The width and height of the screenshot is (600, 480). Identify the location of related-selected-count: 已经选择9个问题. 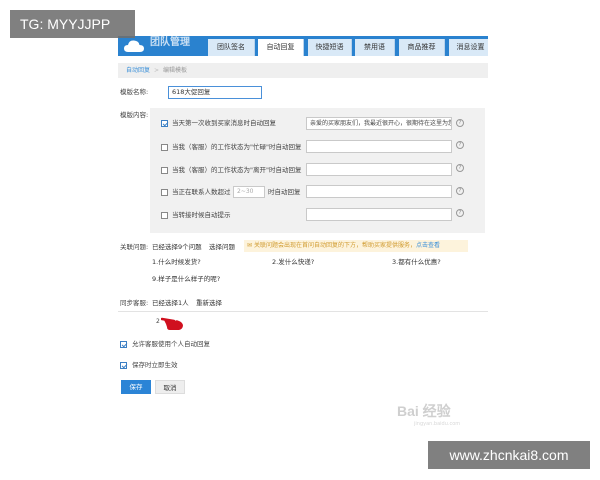
(177, 247).